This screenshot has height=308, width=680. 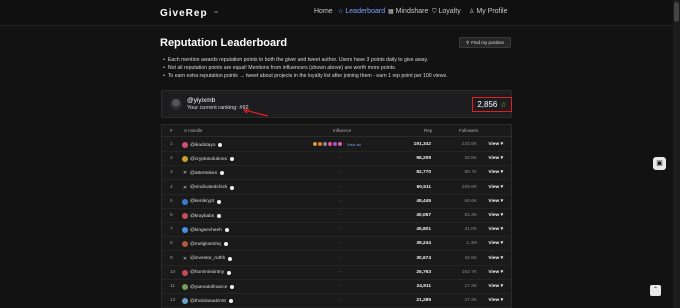 I want to click on nav-leaderboard-label: Leaderboard, so click(x=365, y=11).